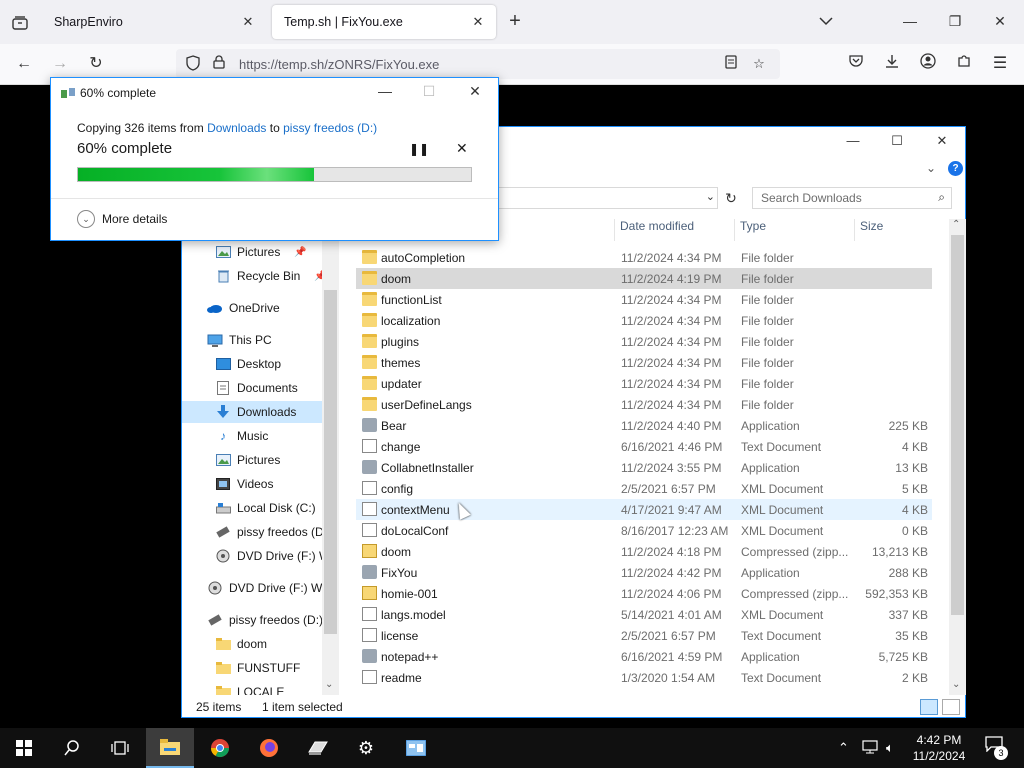 This screenshot has width=1024, height=768. Describe the element at coordinates (951, 707) in the screenshot. I see `large-icons-view-icon` at that location.